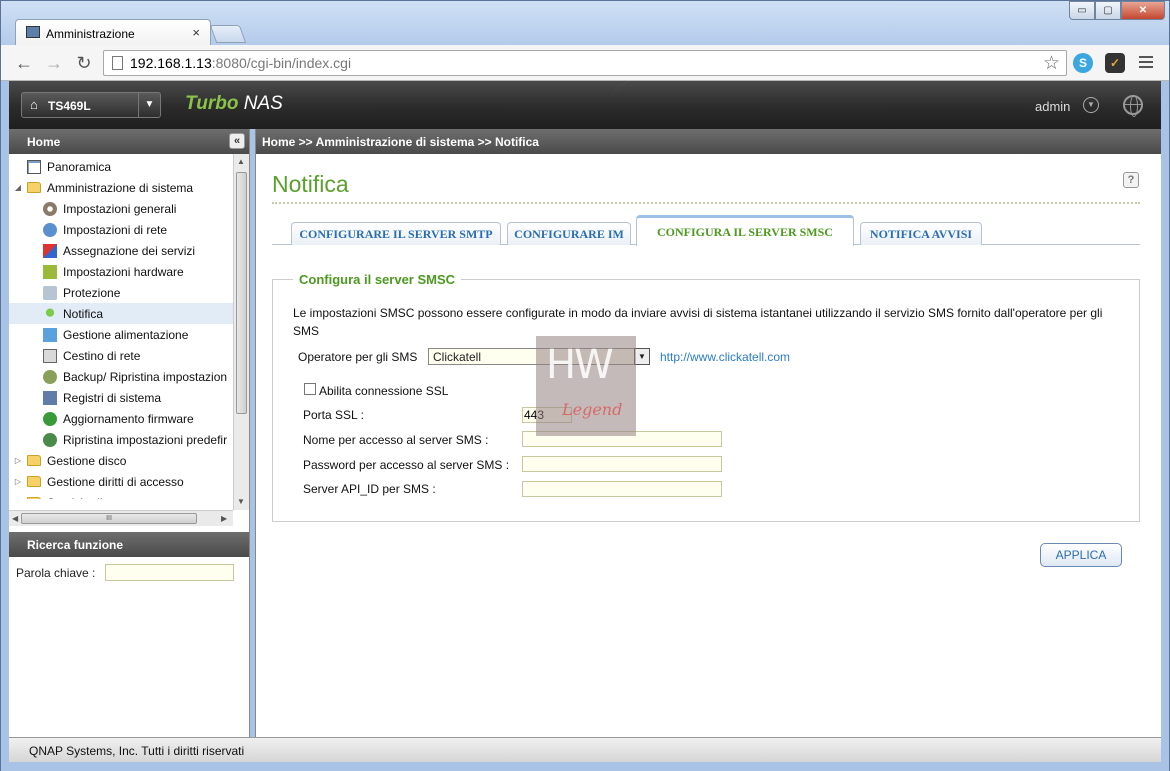 The width and height of the screenshot is (1170, 771). Describe the element at coordinates (121, 495) in the screenshot. I see `sidebar-item-16: ▷ Servizio di rete` at that location.